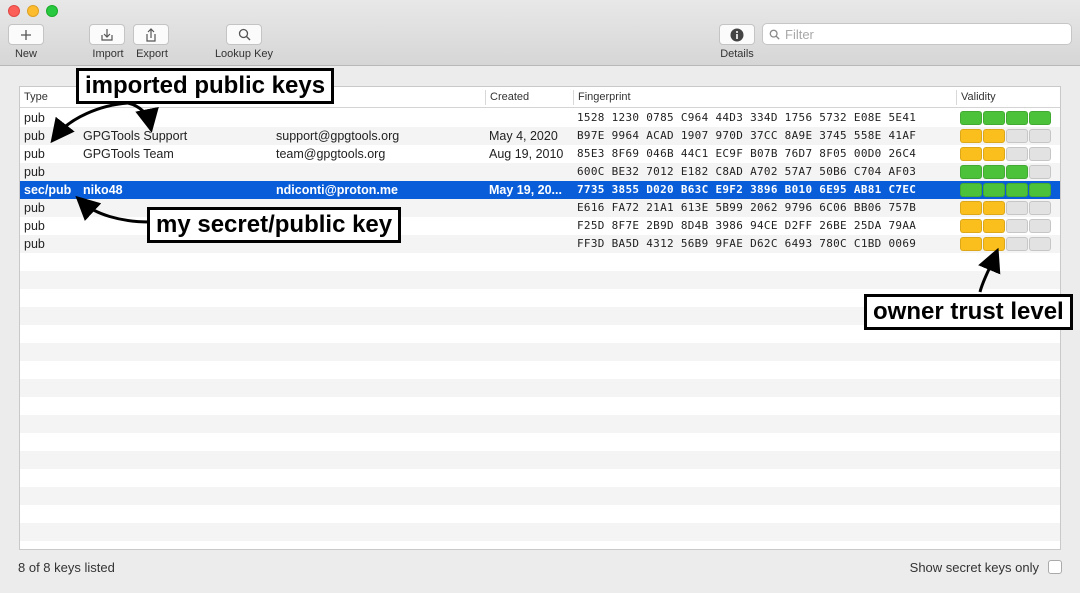 Image resolution: width=1080 pixels, height=593 pixels. What do you see at coordinates (25, 54) in the screenshot?
I see `new-label: New` at bounding box center [25, 54].